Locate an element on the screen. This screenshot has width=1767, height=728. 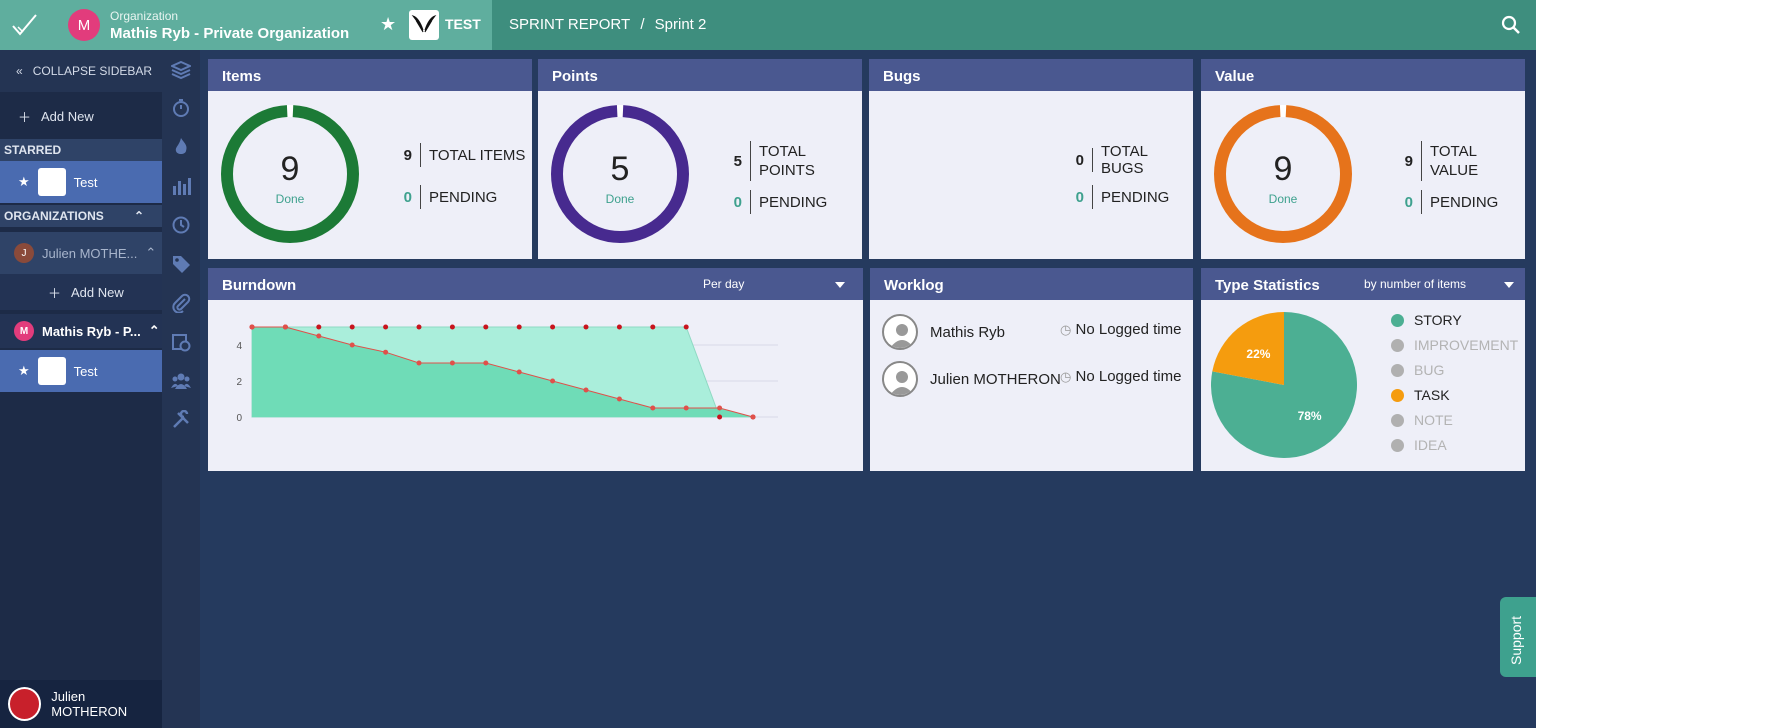
bugs-total-value: 0 is located at coordinates (1079, 160).